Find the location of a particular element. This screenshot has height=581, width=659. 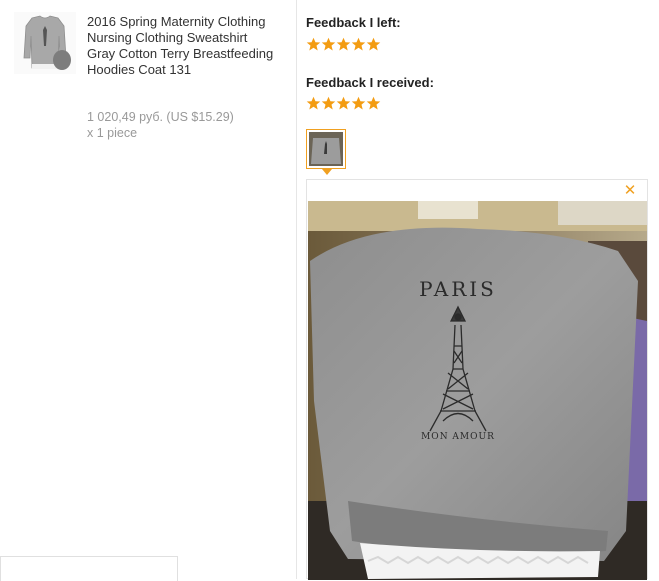

product-thumbnail is located at coordinates (45, 43).